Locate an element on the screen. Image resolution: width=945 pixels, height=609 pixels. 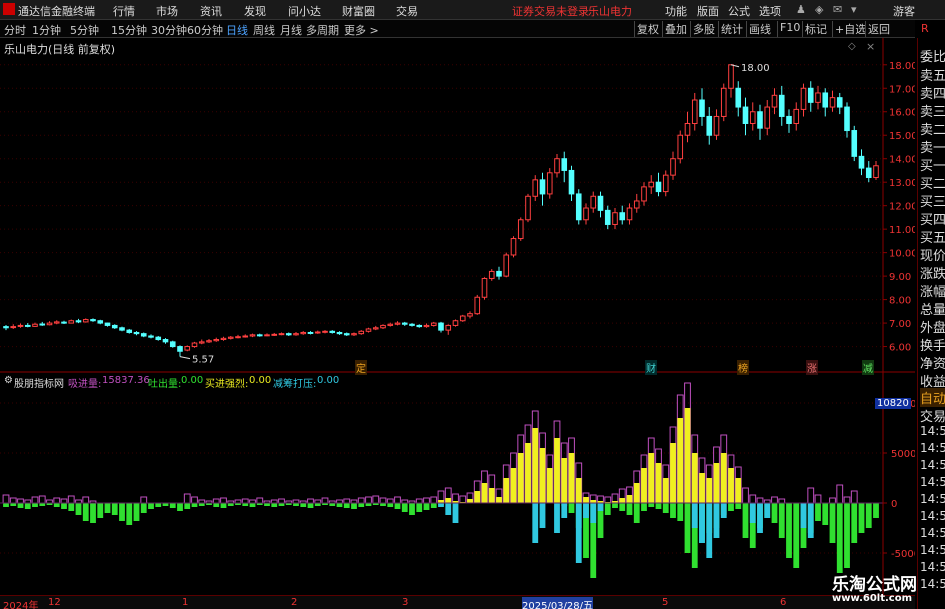
quote-label: 卖四 is located at coordinates (932, 92).